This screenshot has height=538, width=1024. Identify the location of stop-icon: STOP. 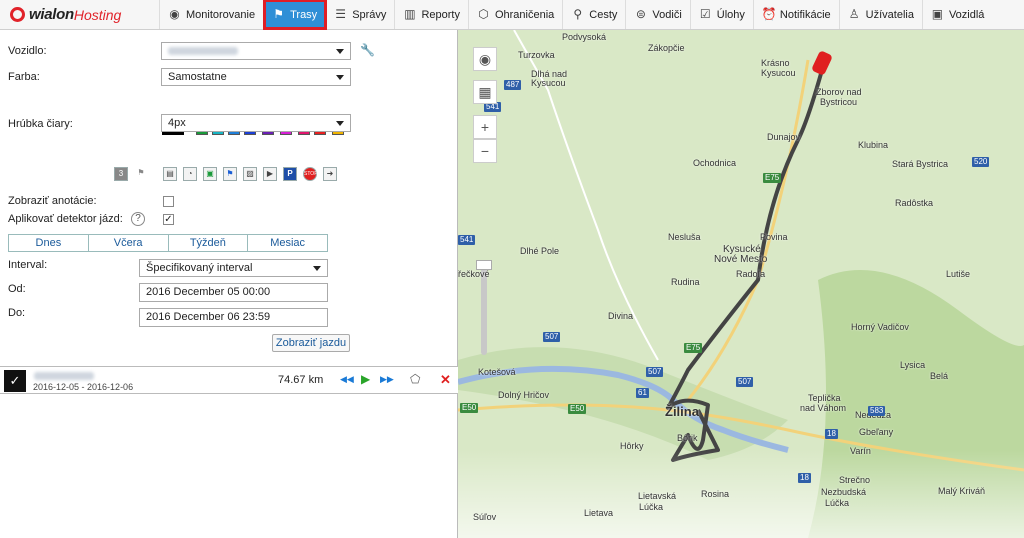
(310, 174).